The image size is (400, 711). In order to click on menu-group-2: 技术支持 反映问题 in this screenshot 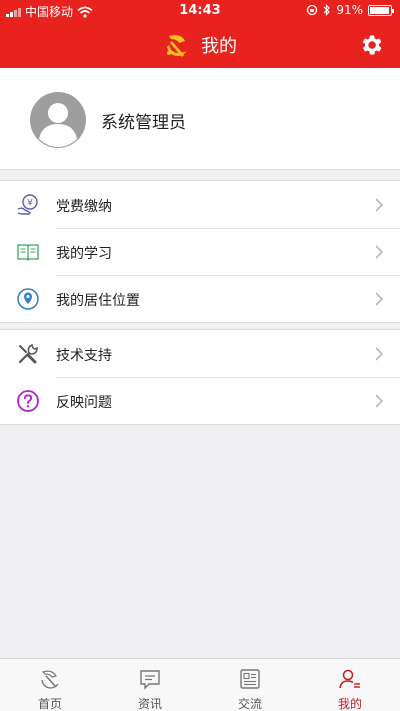, I will do `click(200, 377)`.